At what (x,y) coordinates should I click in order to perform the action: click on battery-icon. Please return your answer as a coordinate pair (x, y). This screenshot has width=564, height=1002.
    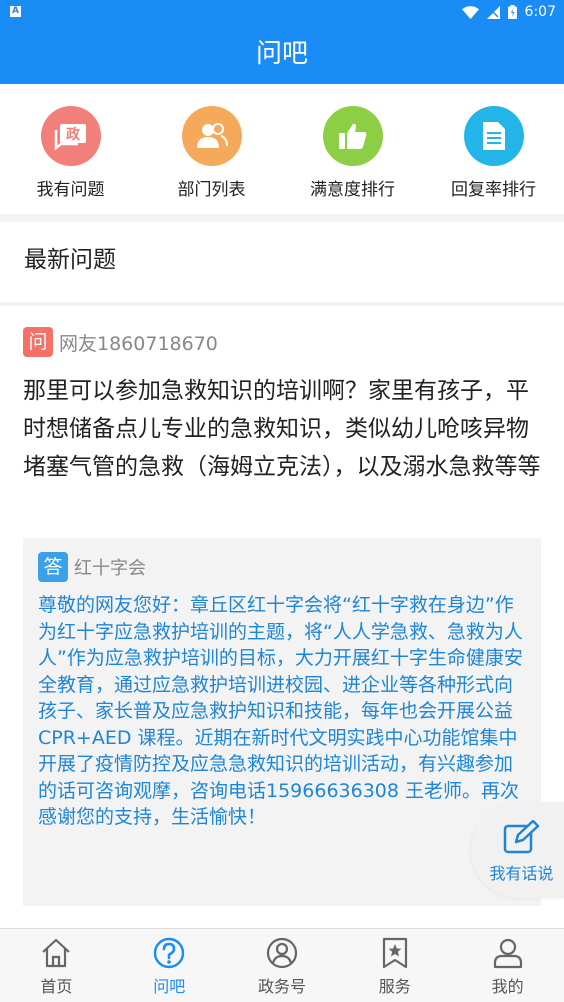
    Looking at the image, I should click on (512, 12).